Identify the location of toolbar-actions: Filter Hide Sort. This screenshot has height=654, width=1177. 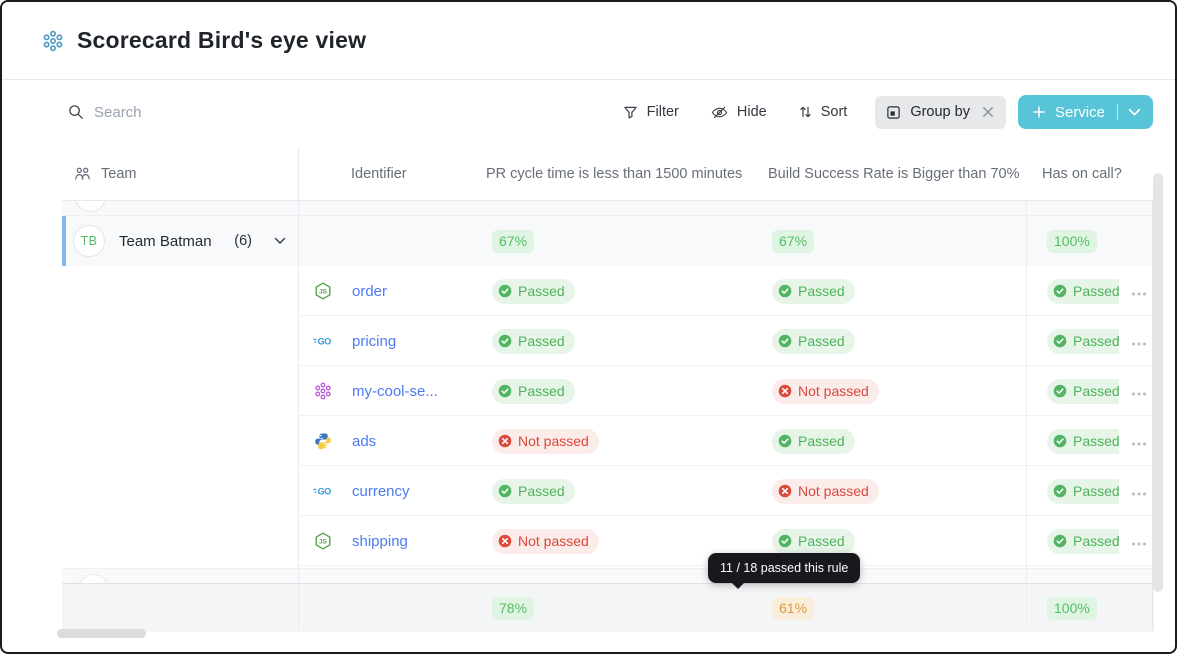
(735, 112).